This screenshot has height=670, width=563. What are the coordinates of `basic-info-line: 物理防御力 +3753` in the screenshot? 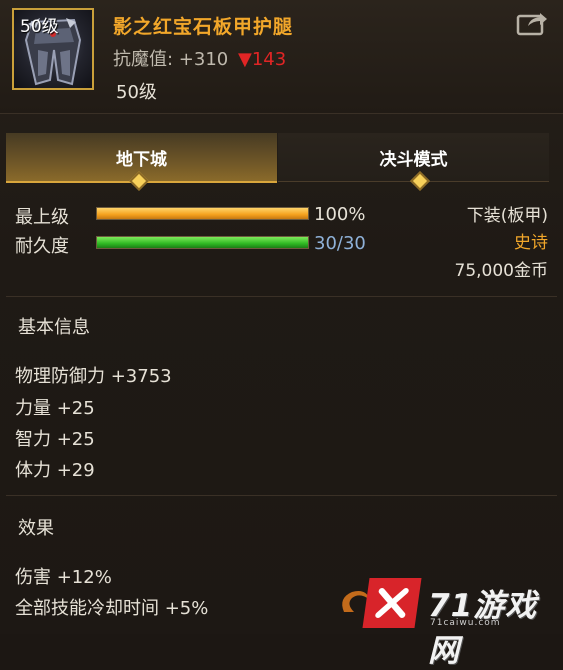 It's located at (93, 376).